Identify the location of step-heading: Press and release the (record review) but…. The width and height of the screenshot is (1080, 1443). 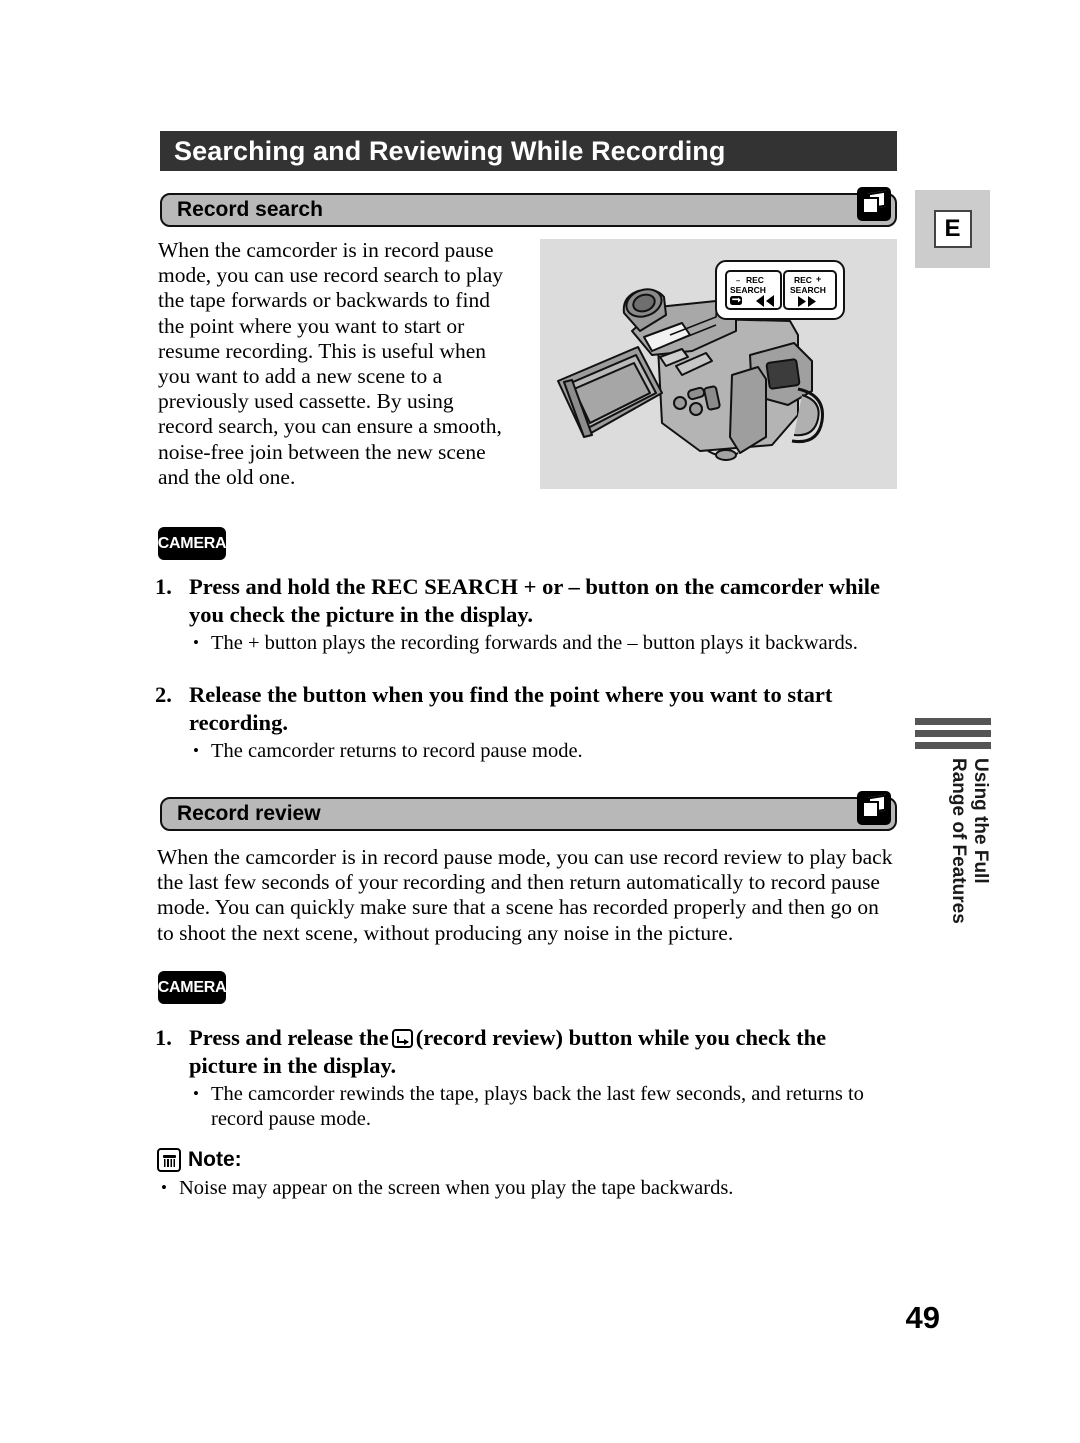
(543, 1052).